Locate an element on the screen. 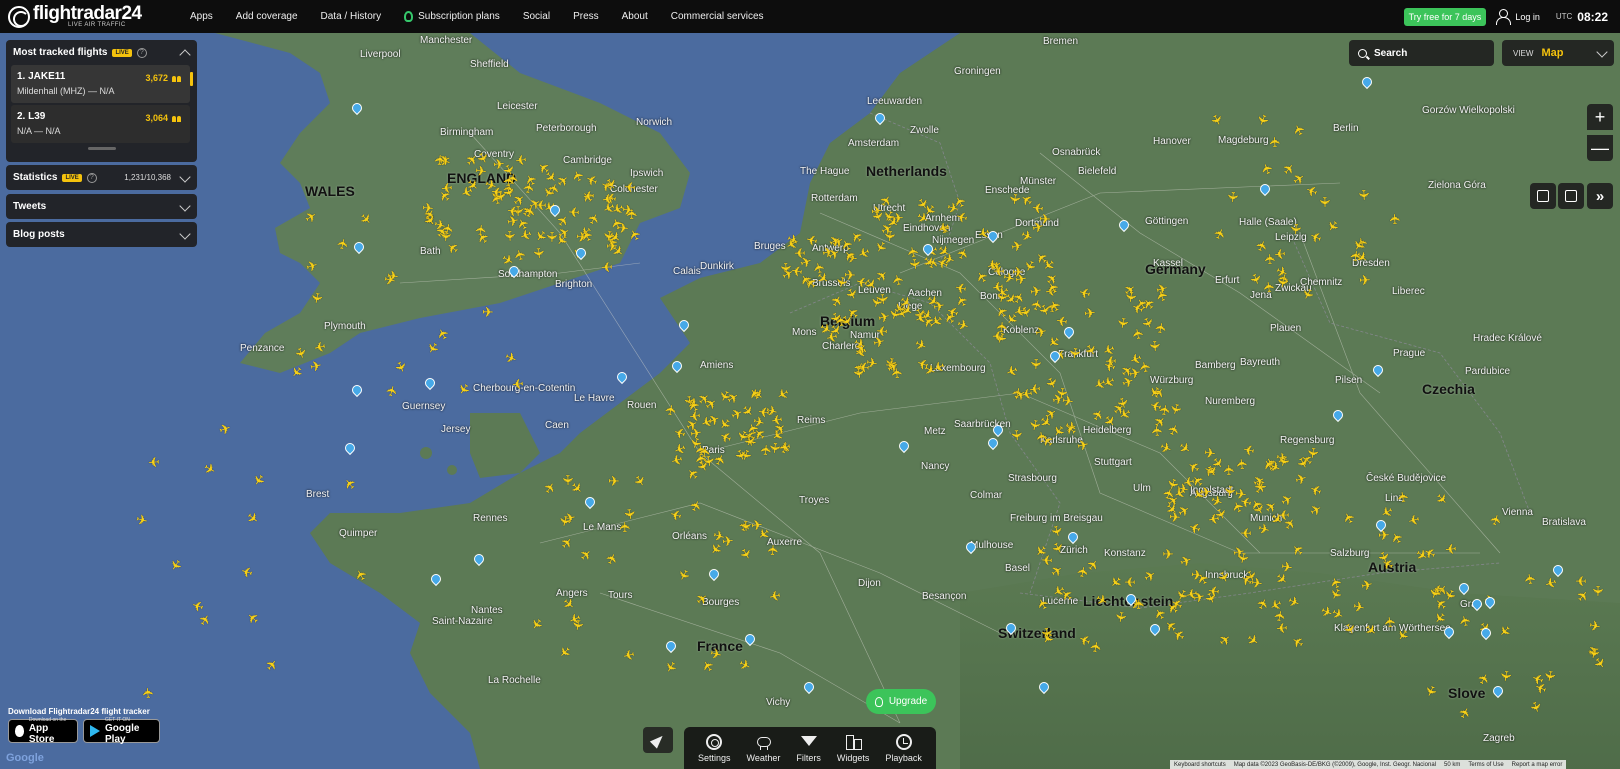  nav-subscription-plans: Subscription plans is located at coordinates (452, 16).